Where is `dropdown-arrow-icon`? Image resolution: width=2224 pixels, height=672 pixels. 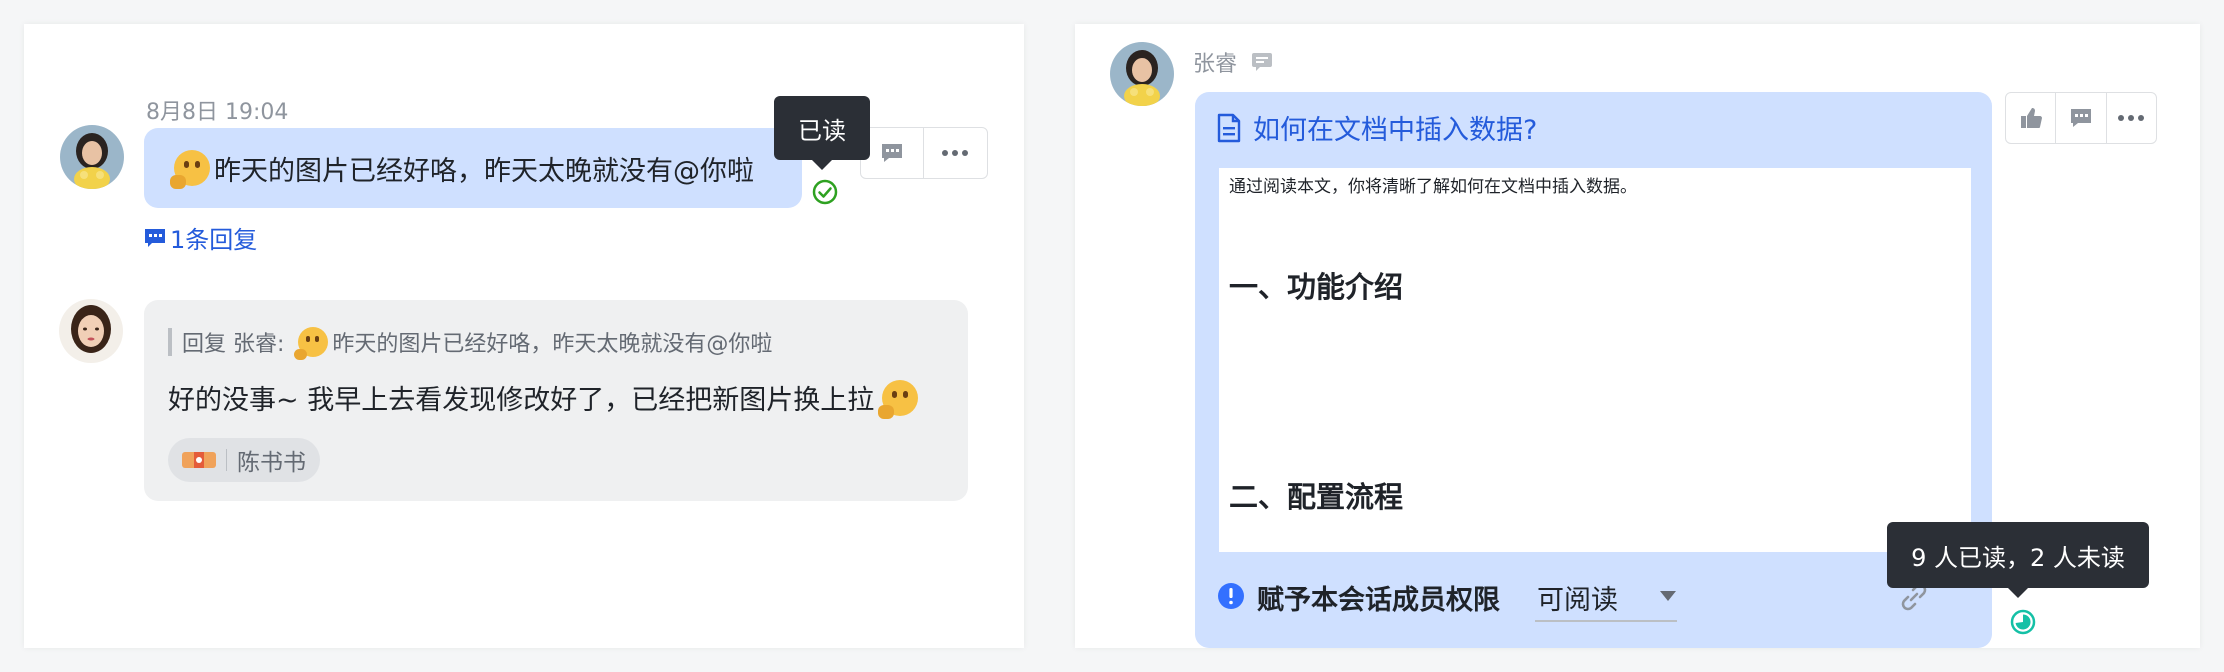 dropdown-arrow-icon is located at coordinates (1668, 596).